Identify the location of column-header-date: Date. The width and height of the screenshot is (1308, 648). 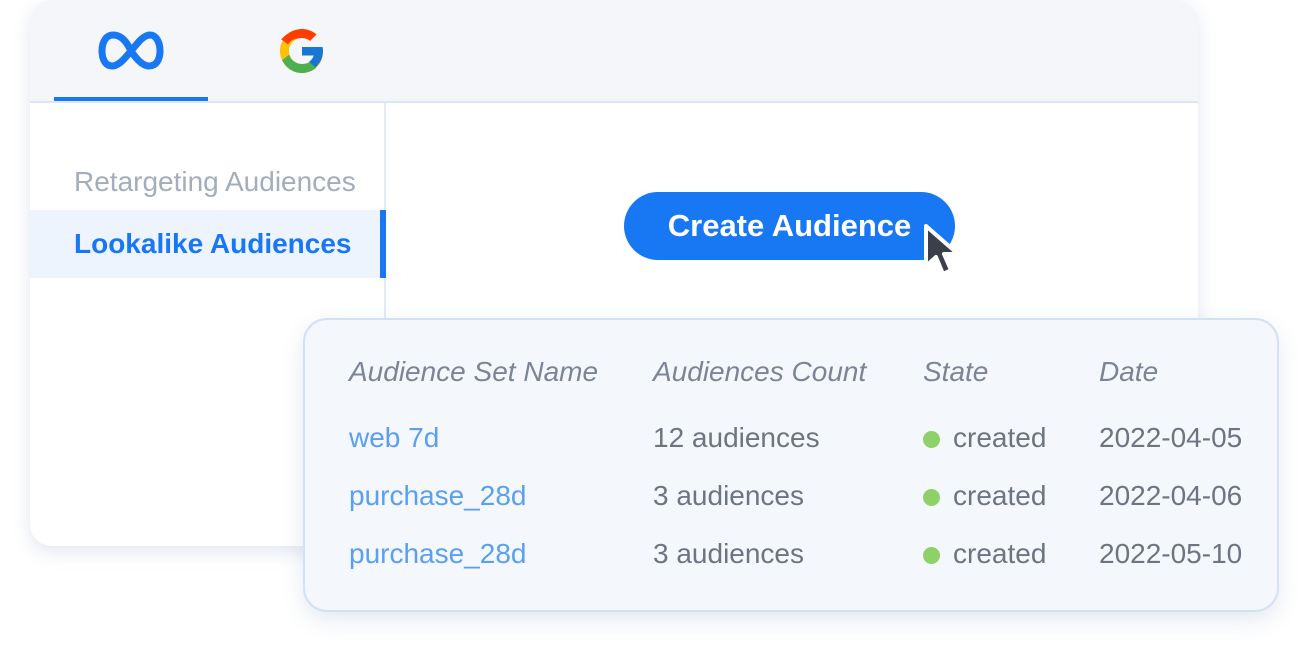
(1129, 371).